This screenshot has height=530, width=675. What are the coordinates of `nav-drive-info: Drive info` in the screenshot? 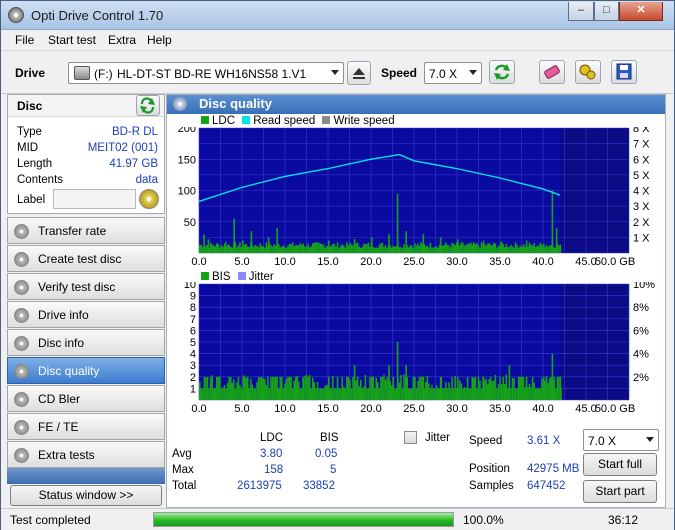 It's located at (86, 314).